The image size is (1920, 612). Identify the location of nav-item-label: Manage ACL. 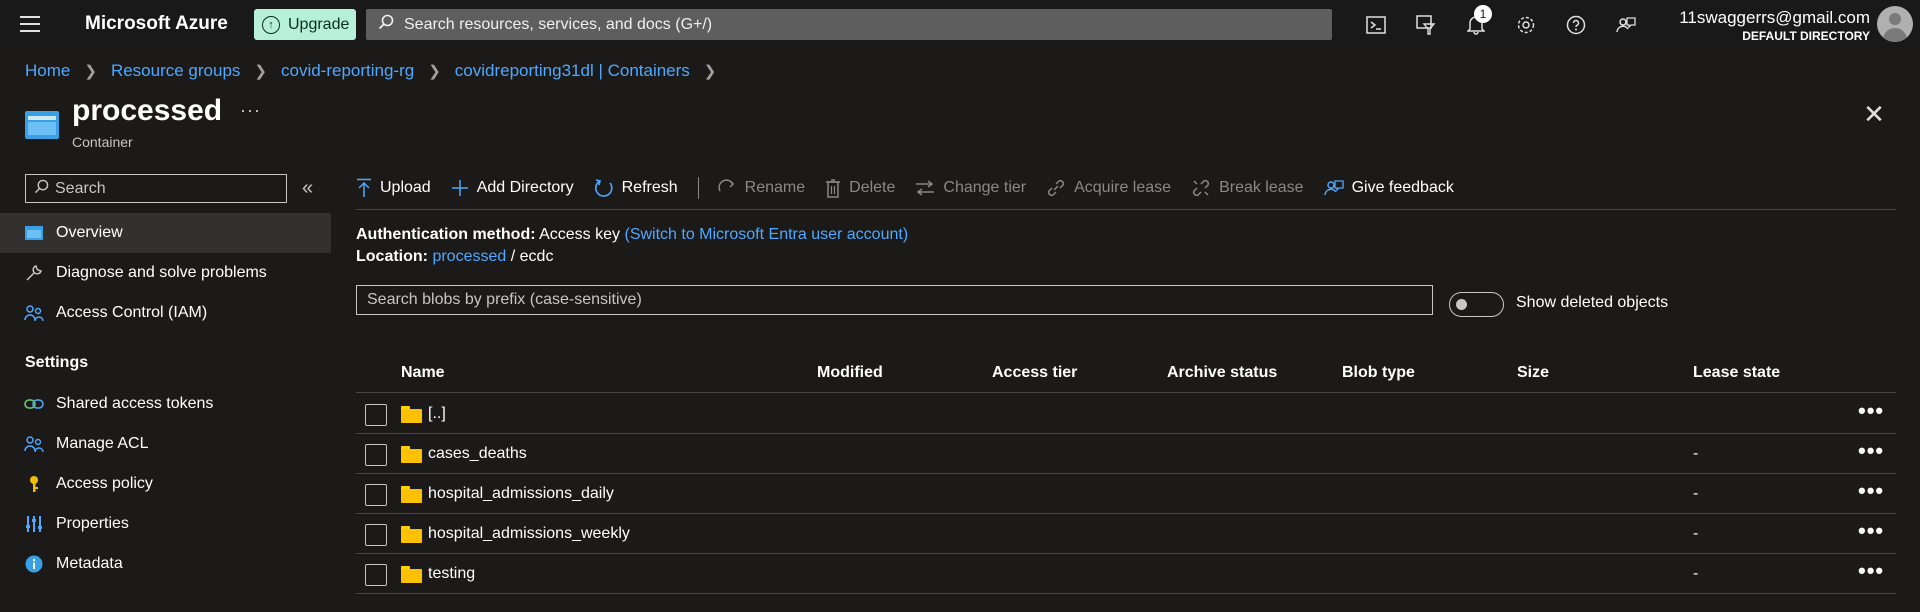
(102, 443).